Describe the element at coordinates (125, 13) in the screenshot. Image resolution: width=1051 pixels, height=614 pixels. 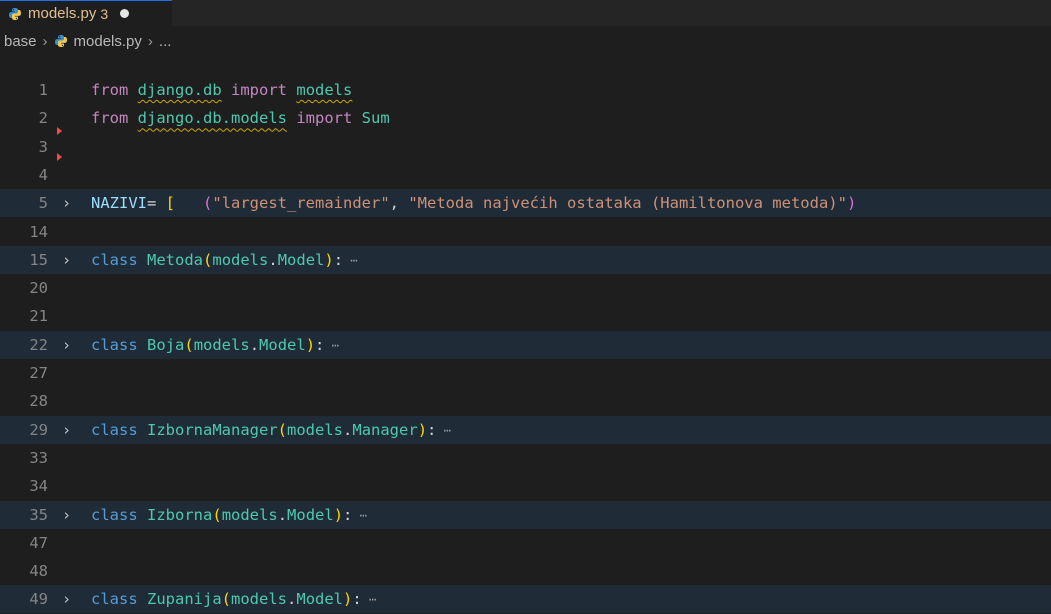
I see `unsaved-dot-icon` at that location.